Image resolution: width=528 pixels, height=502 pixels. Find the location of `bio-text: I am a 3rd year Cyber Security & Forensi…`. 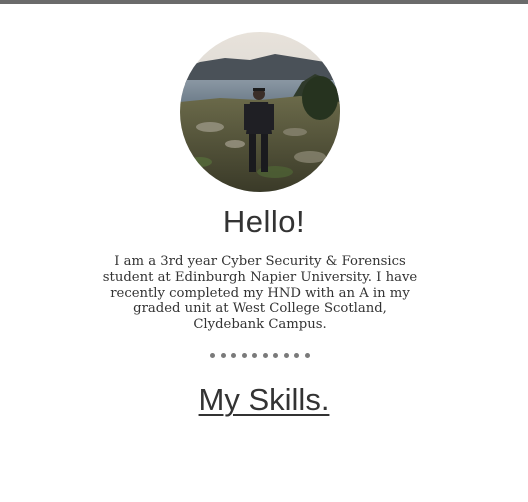

bio-text: I am a 3rd year Cyber Security & Forensi… is located at coordinates (260, 293).